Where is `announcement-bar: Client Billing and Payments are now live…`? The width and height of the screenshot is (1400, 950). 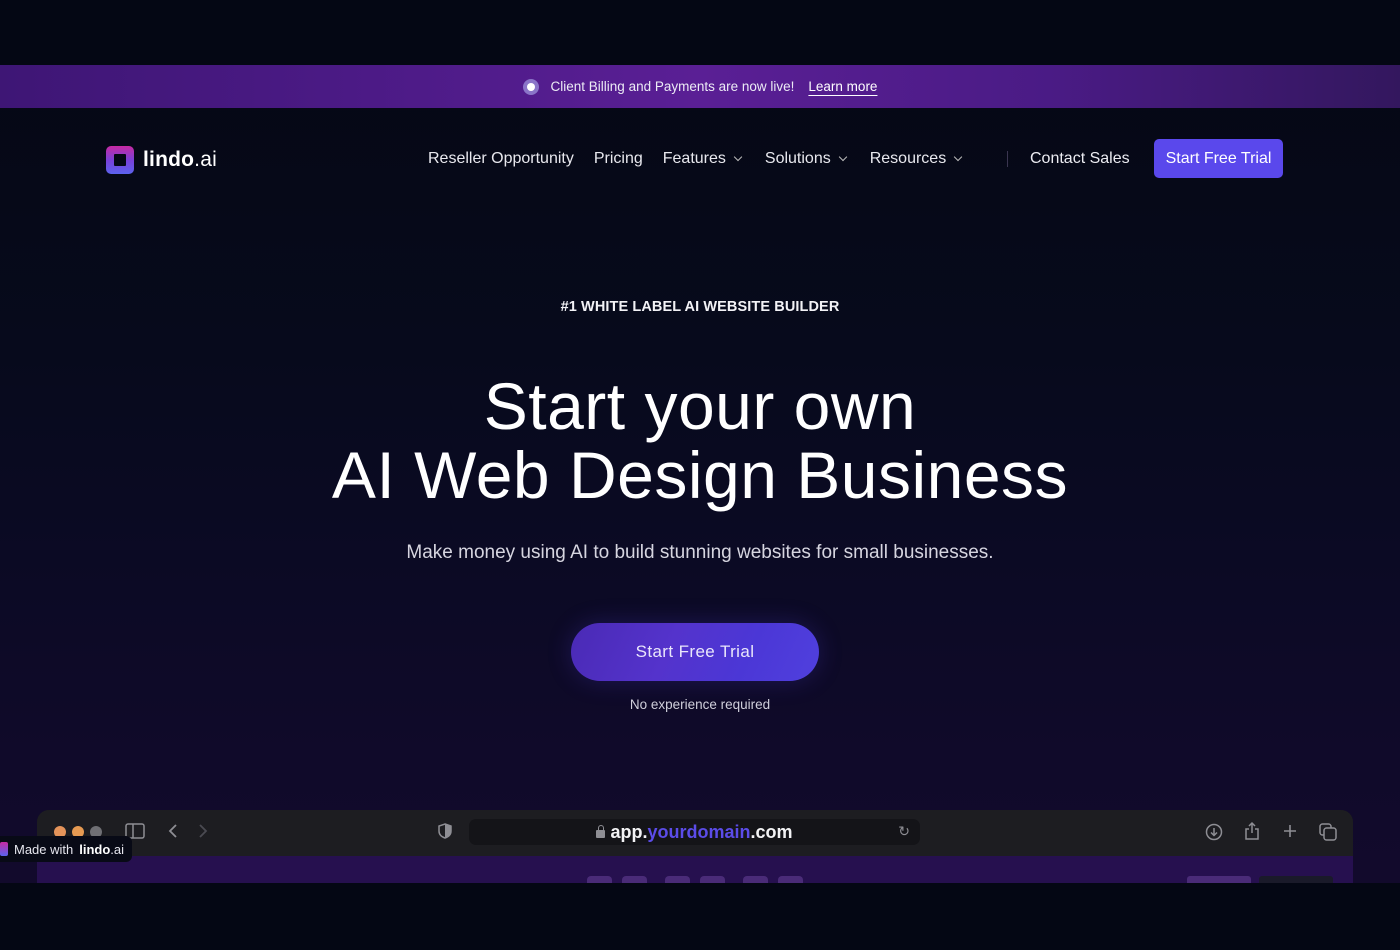
announcement-bar: Client Billing and Payments are now live… is located at coordinates (700, 86).